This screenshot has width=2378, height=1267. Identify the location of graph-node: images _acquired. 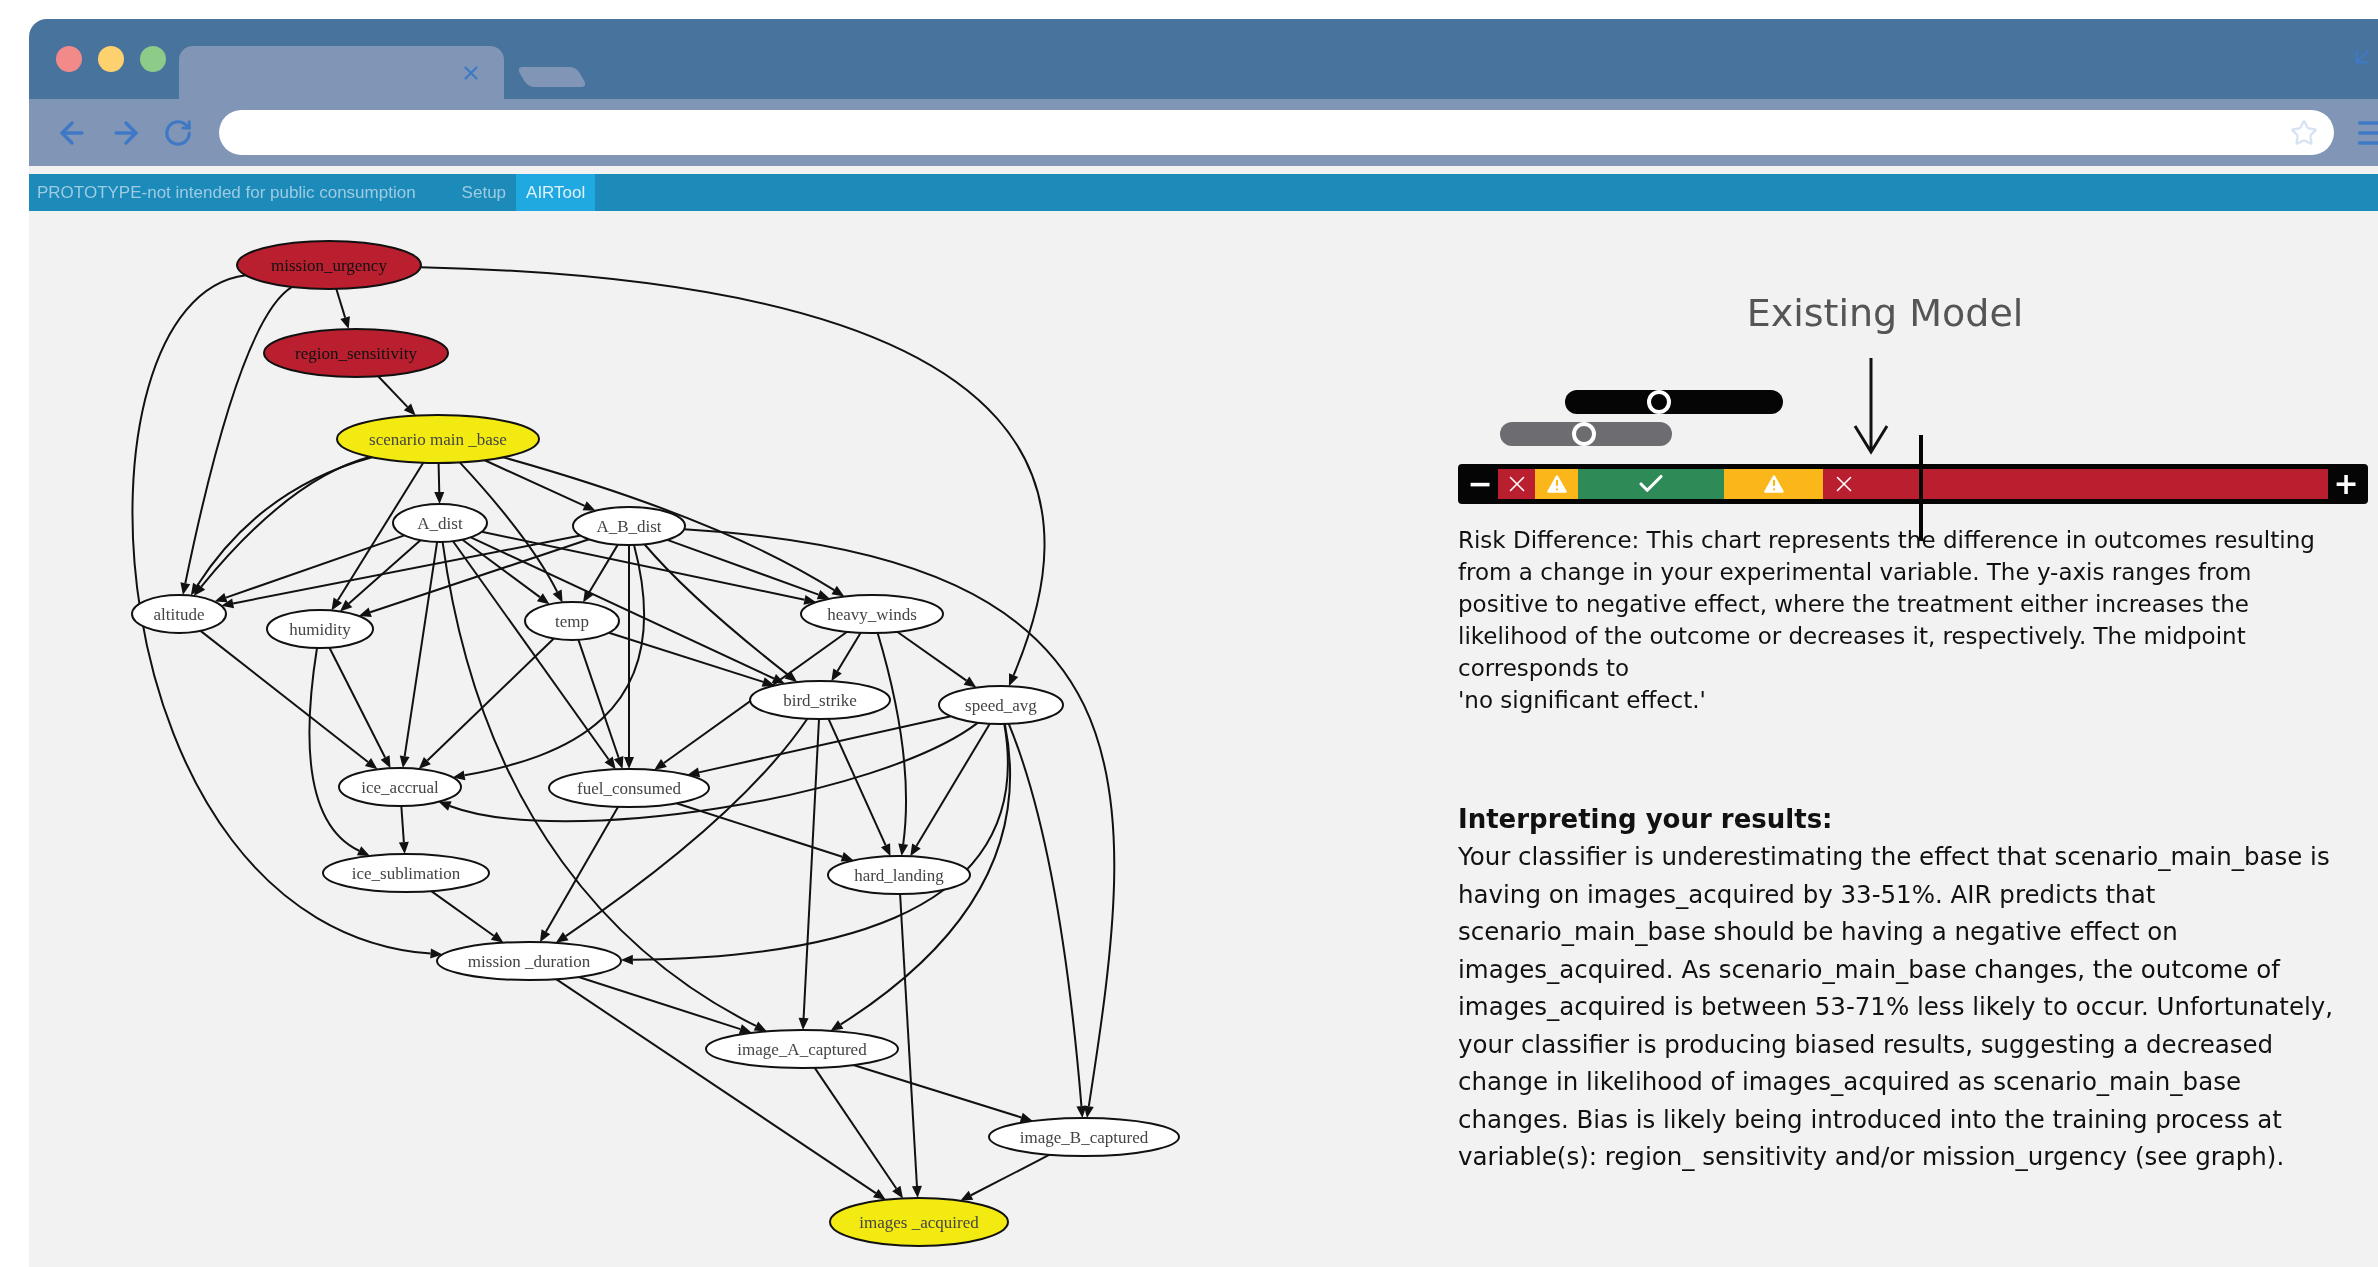
(919, 1222).